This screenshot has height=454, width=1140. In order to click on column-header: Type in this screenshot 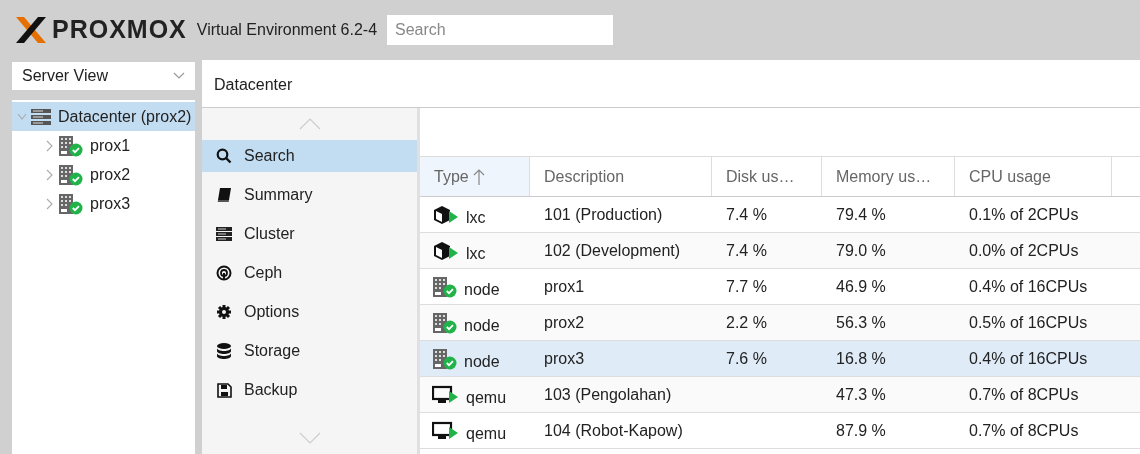, I will do `click(475, 176)`.